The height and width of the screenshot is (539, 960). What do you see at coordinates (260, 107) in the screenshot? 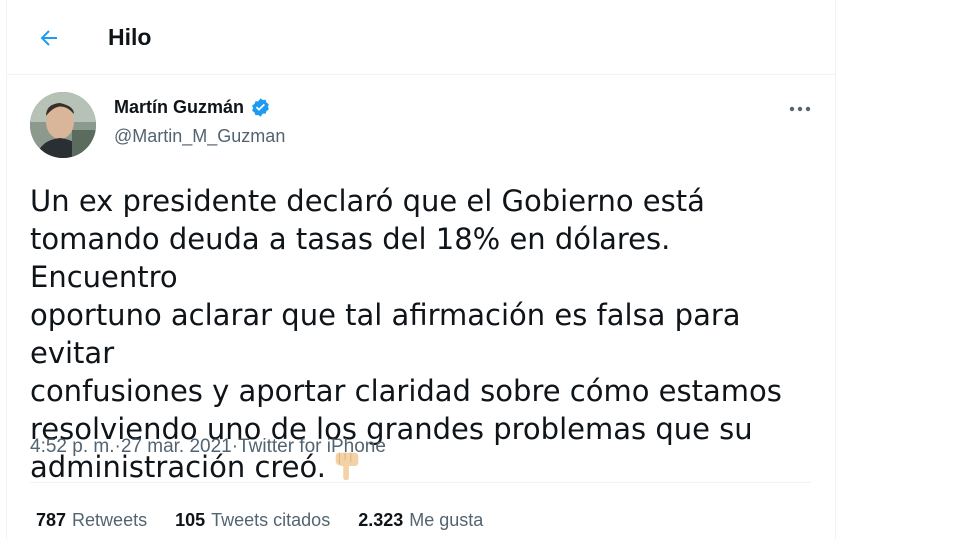
I see `verified-badge-icon` at bounding box center [260, 107].